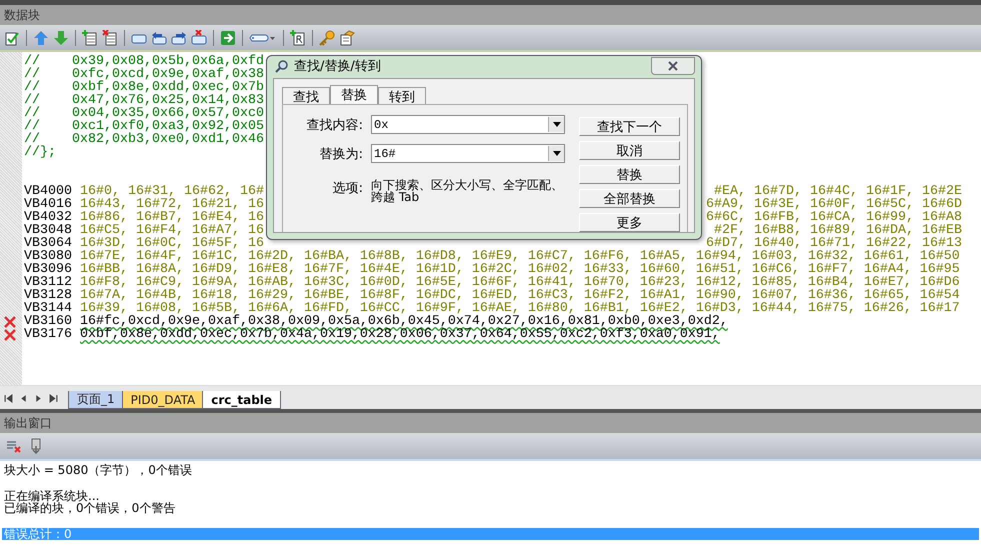 This screenshot has width=981, height=547. Describe the element at coordinates (242, 400) in the screenshot. I see `sheet-tab: crc_table` at that location.